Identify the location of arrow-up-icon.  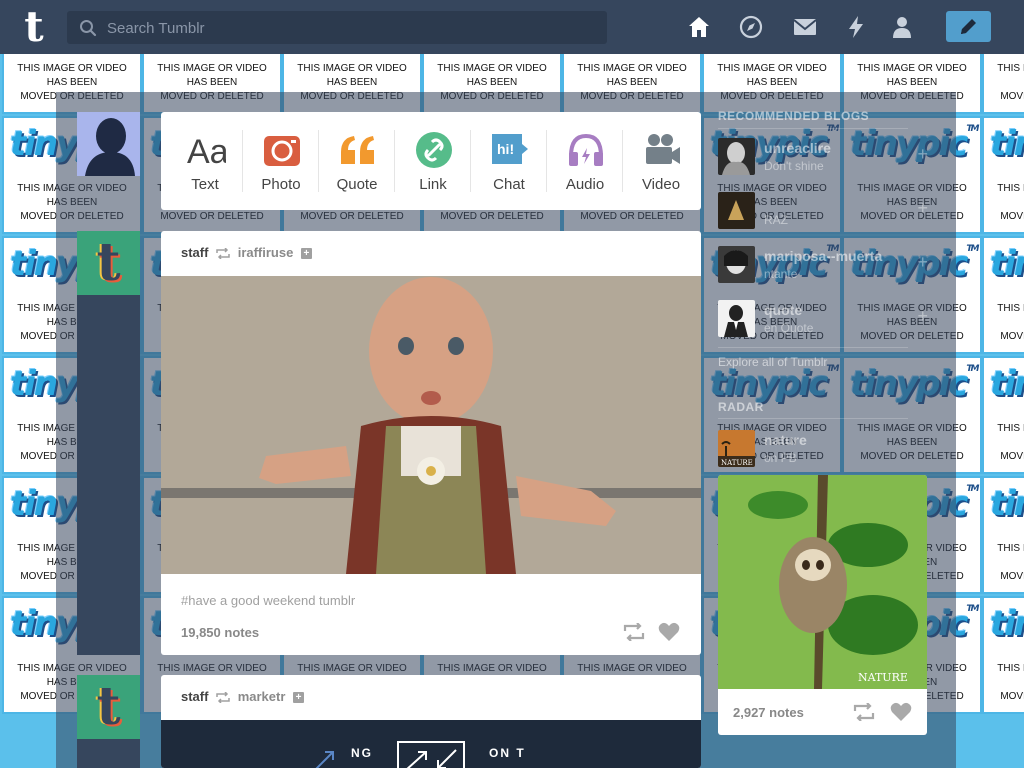
(324, 759).